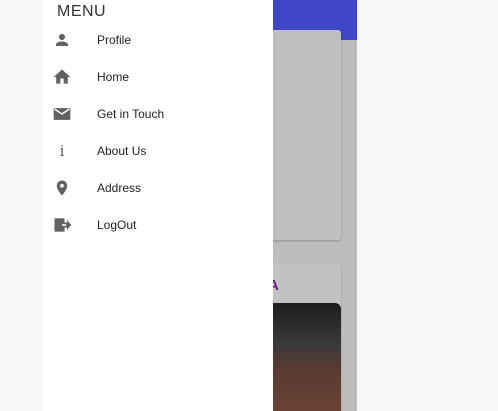  Describe the element at coordinates (157, 39) in the screenshot. I see `menu-item-profile: Profile` at that location.